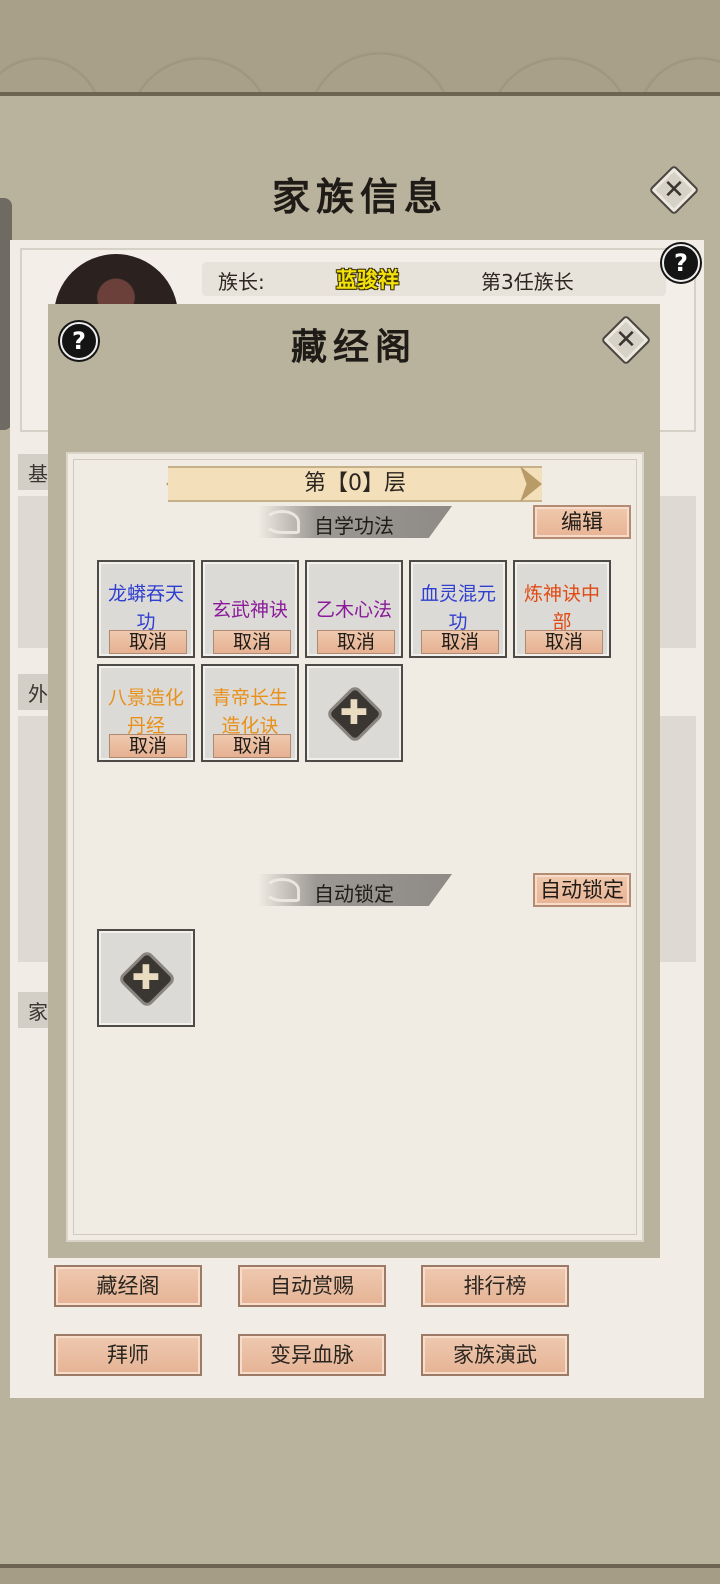 The height and width of the screenshot is (1584, 720). I want to click on technique-tile: 龙蟒吞天功 取消, so click(146, 609).